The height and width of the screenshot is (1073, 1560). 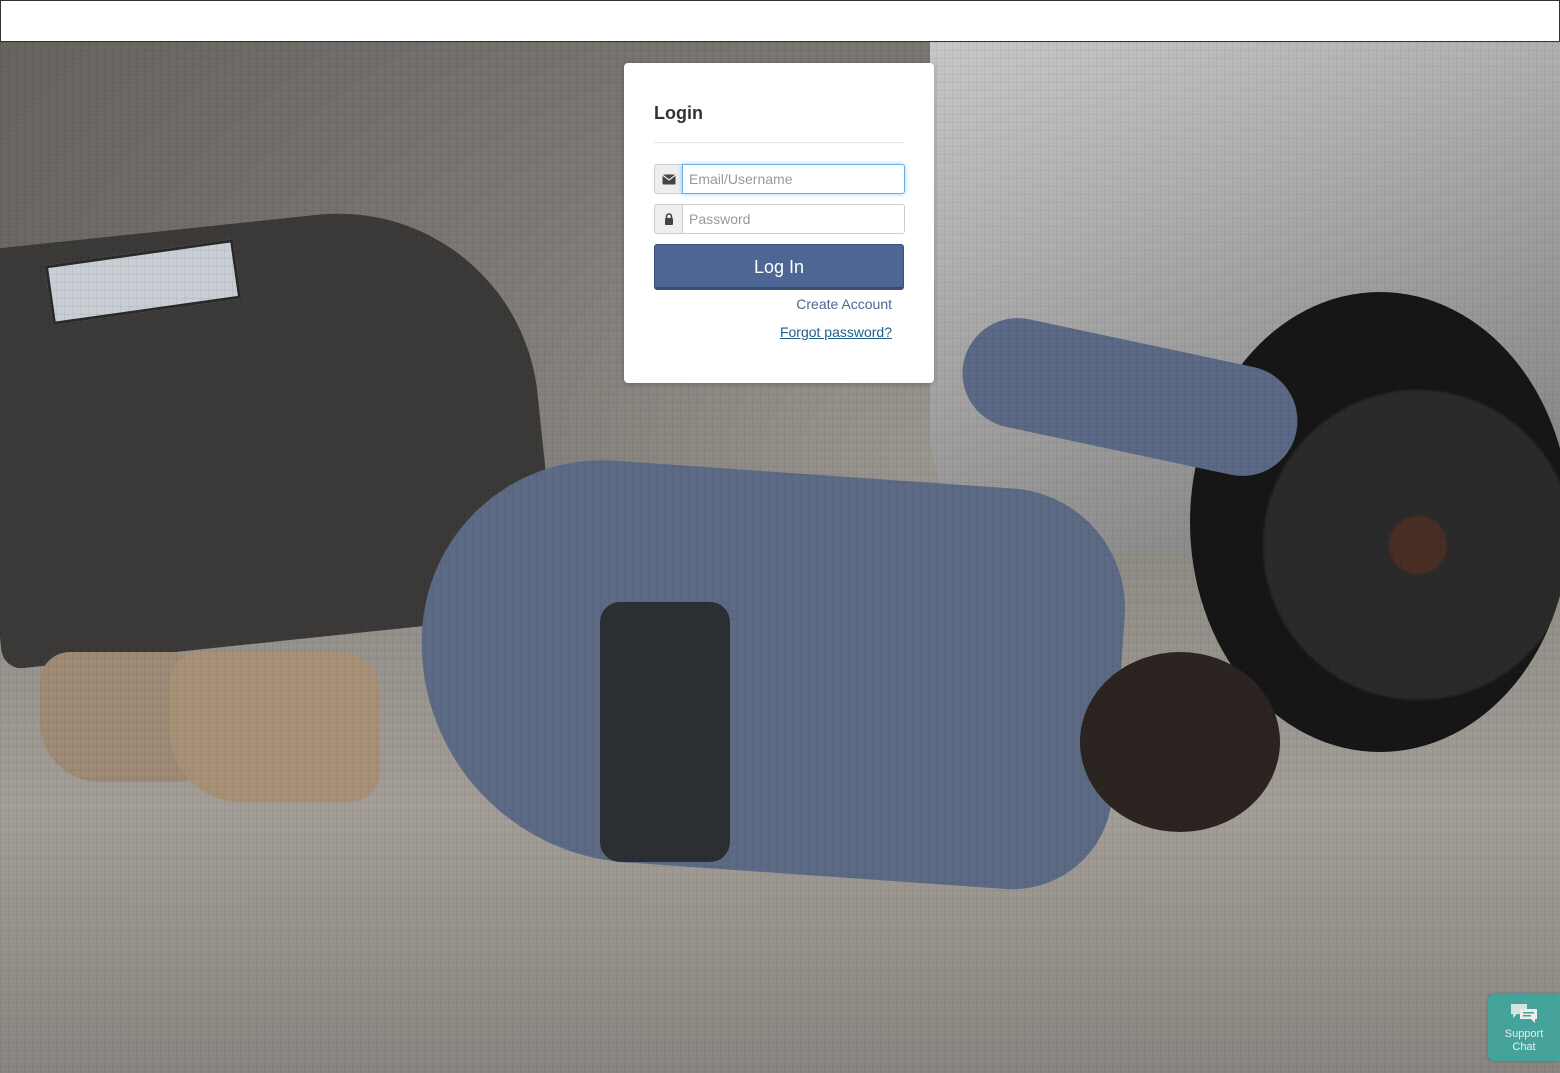 What do you see at coordinates (1524, 1034) in the screenshot?
I see `support-chat-line1: Support` at bounding box center [1524, 1034].